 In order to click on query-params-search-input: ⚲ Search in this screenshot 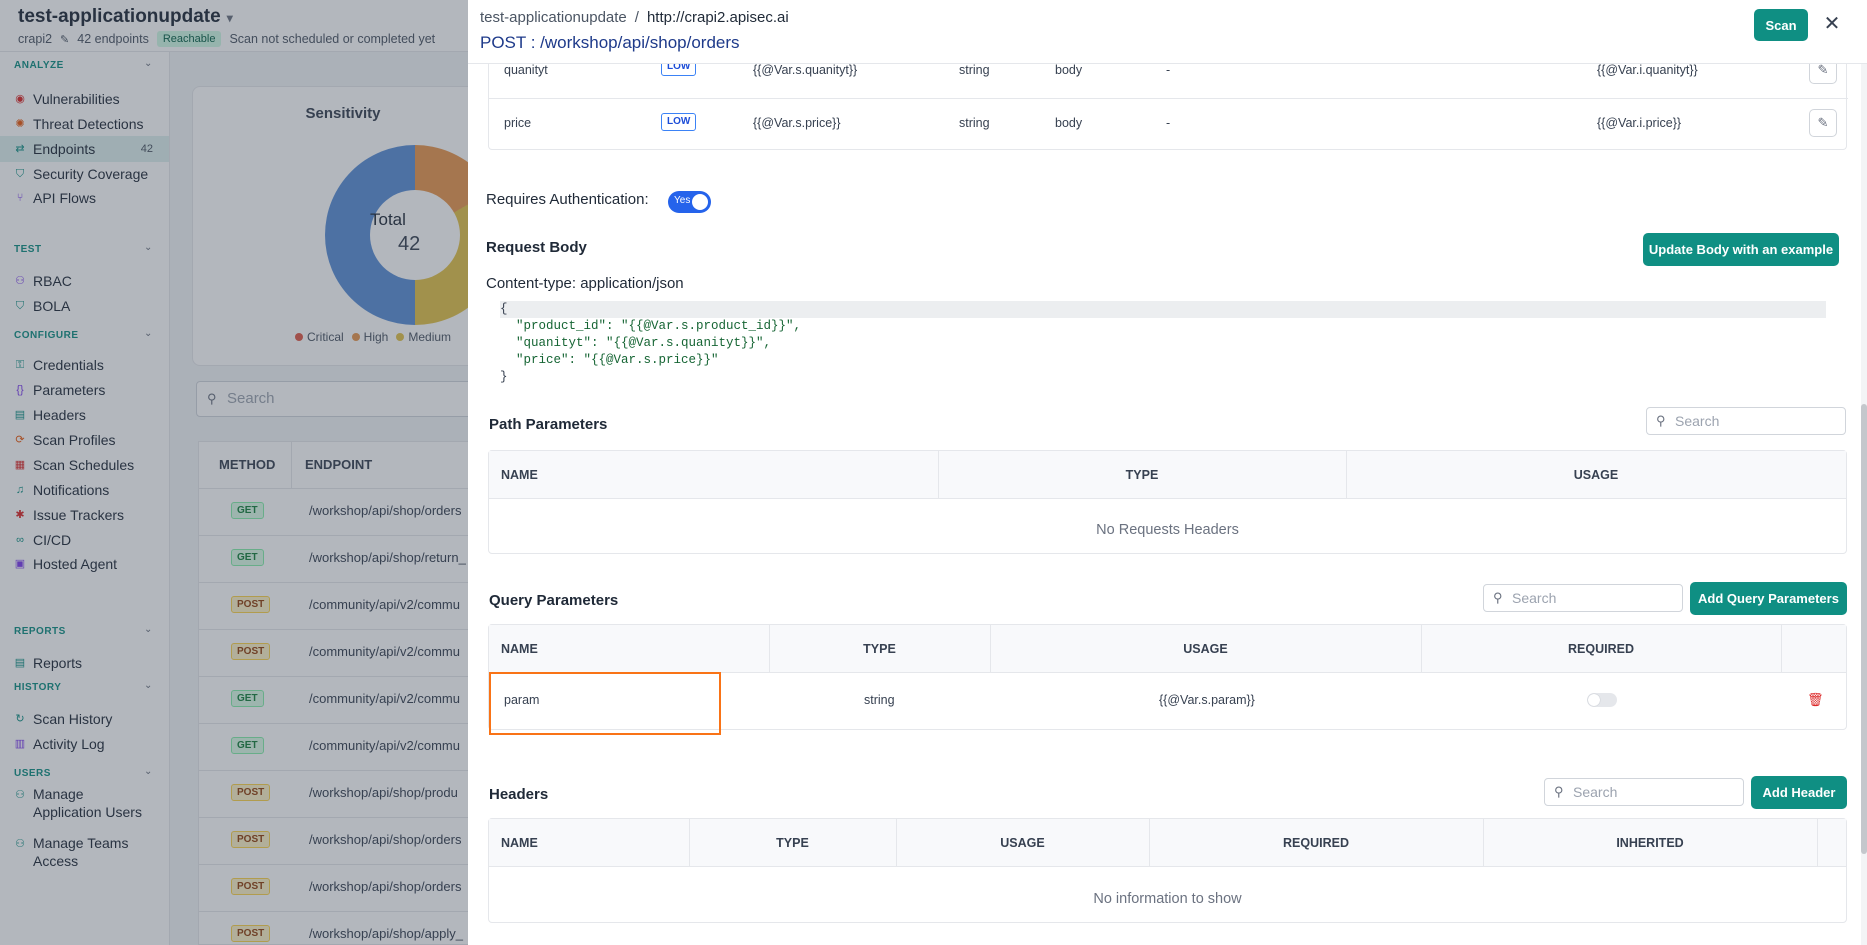, I will do `click(1583, 598)`.